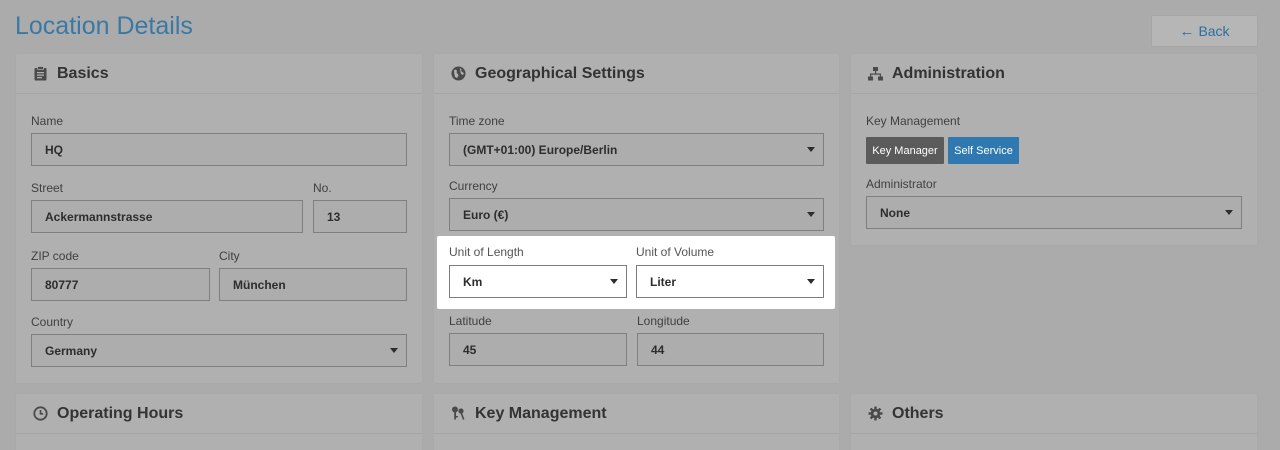 The image size is (1280, 450). Describe the element at coordinates (560, 73) in the screenshot. I see `geo-title: Geographical Settings` at that location.